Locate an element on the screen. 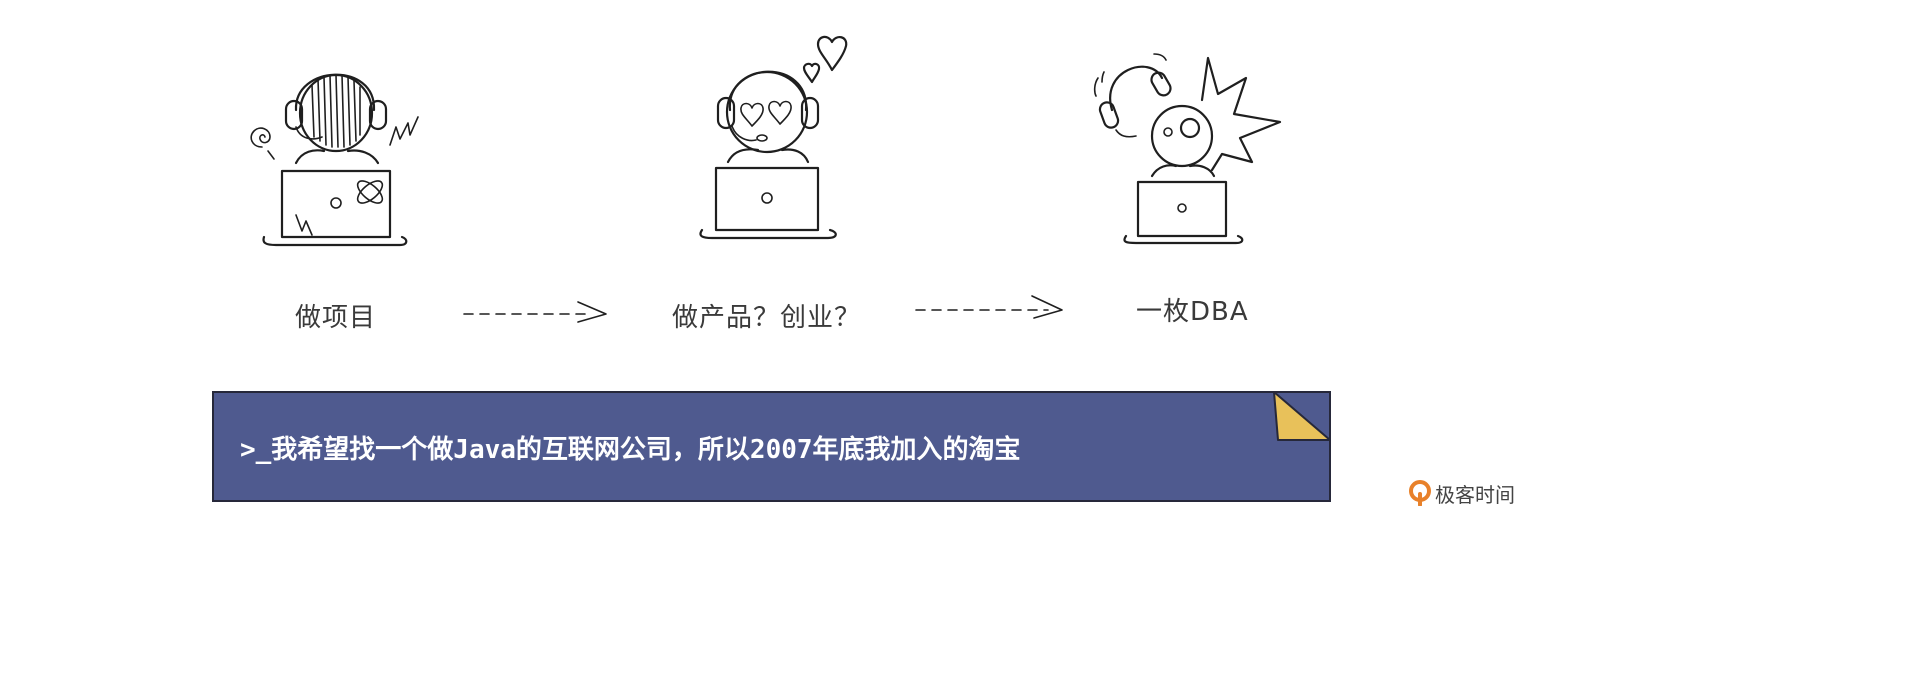 Image resolution: width=1920 pixels, height=674 pixels. stage-label-product-startup: 做产品？创业？ is located at coordinates (767, 318).